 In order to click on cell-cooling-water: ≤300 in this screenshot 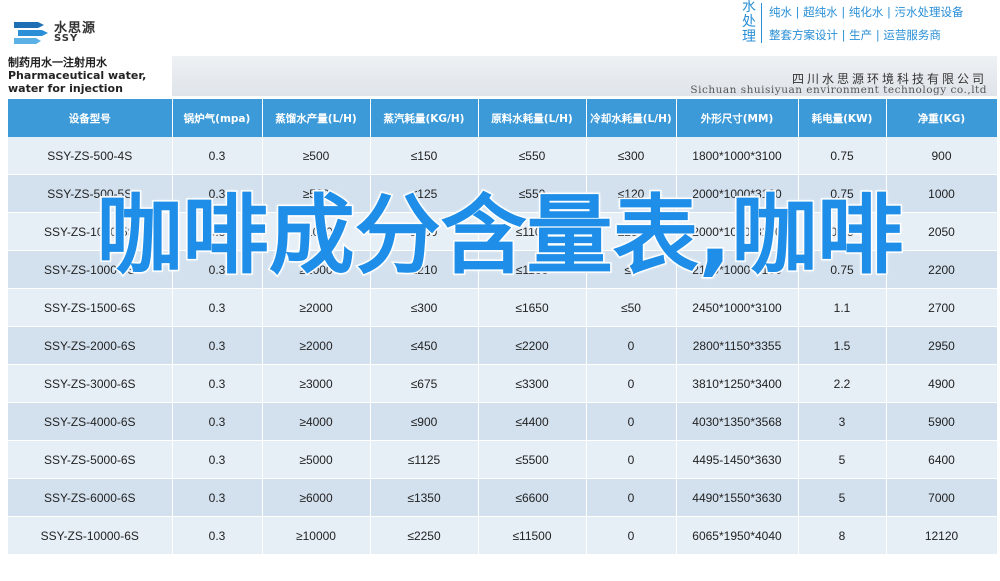, I will do `click(631, 156)`.